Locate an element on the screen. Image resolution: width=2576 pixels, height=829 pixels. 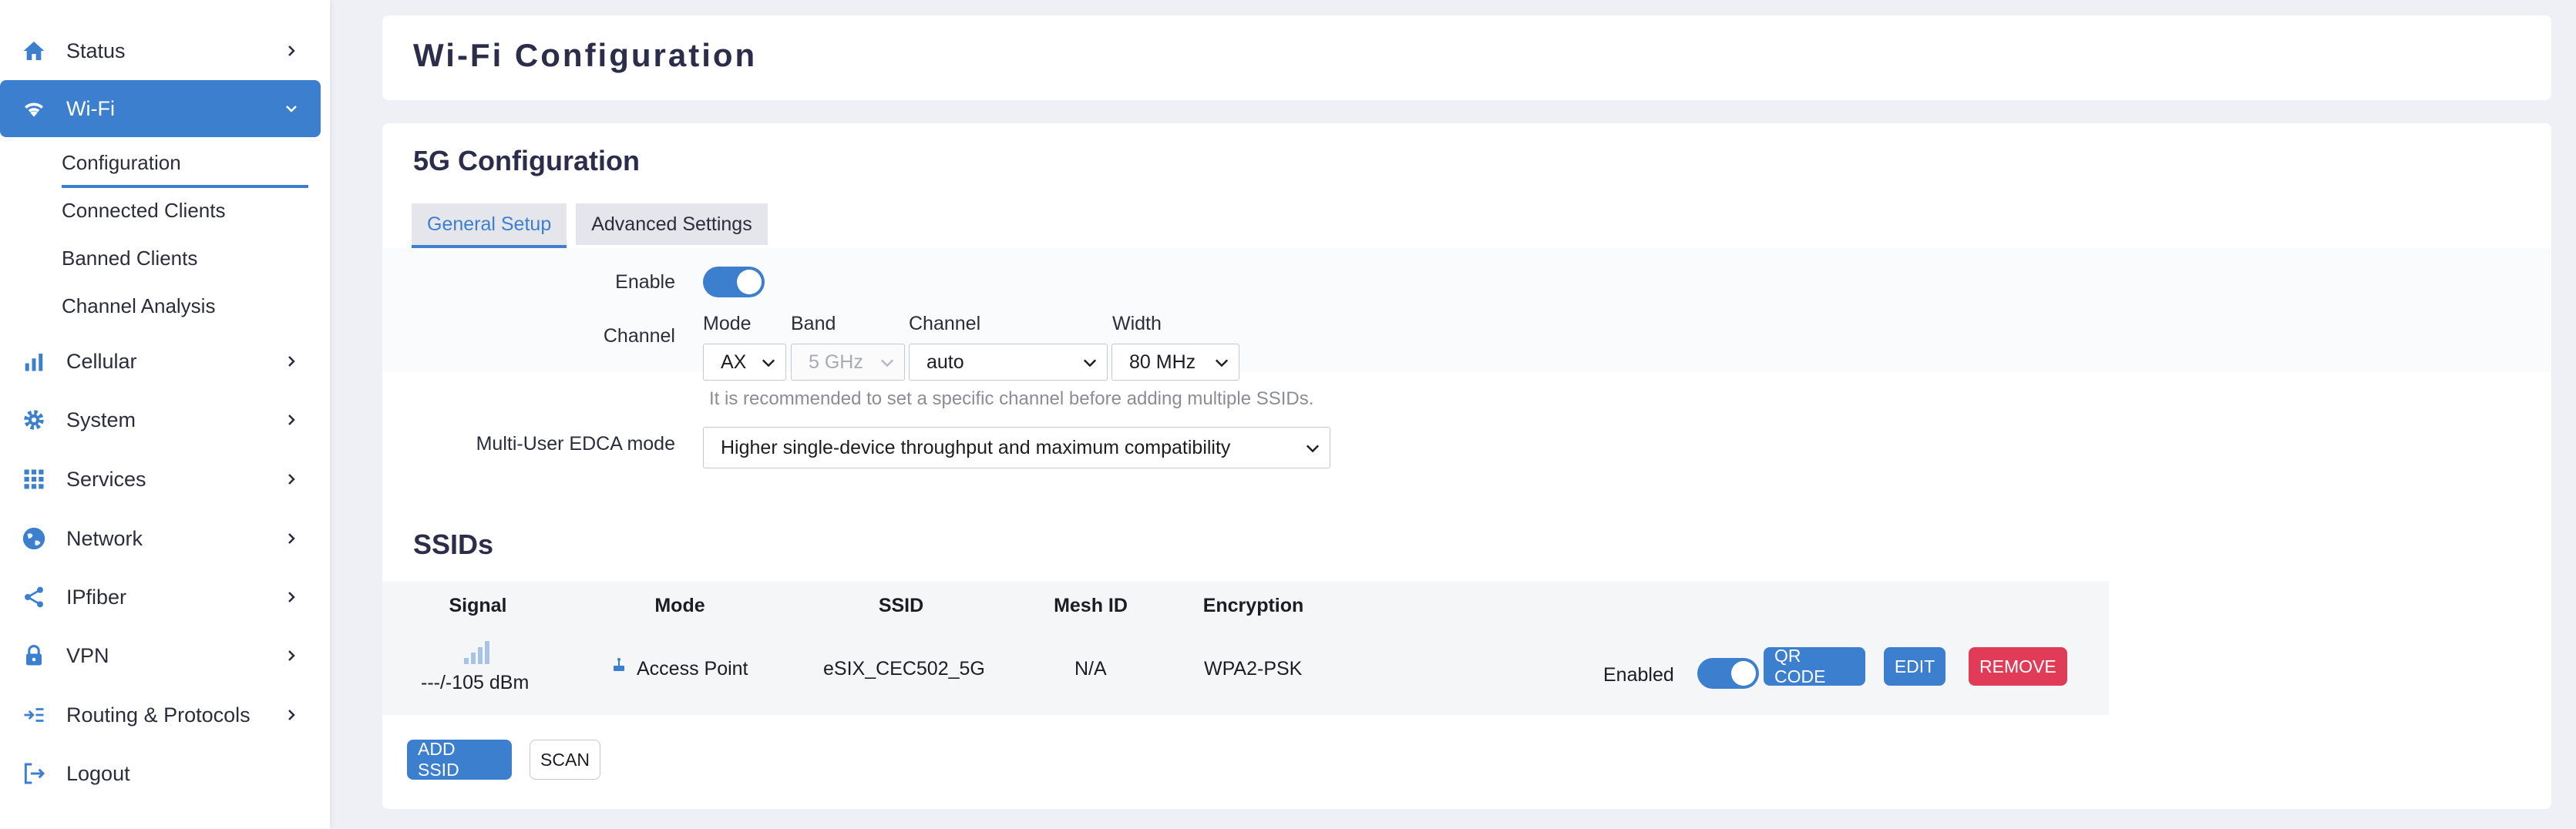
sidebar-subitem-banned-clients: Banned Clients is located at coordinates (129, 258).